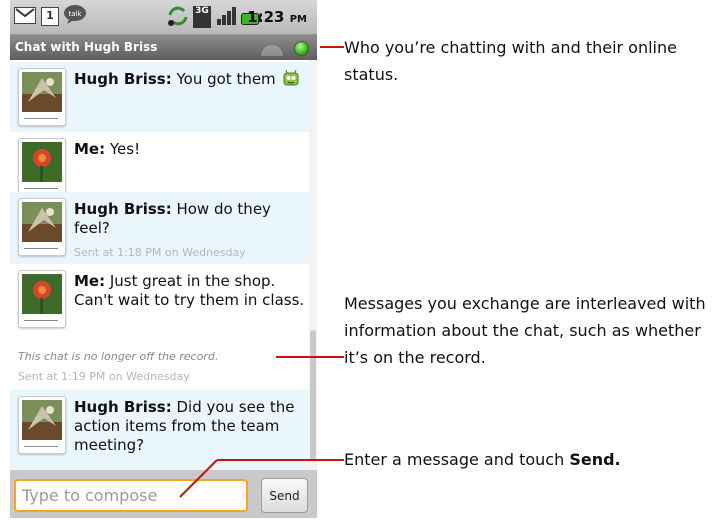 The image size is (723, 522). Describe the element at coordinates (332, 47) in the screenshot. I see `callout-line-header` at that location.